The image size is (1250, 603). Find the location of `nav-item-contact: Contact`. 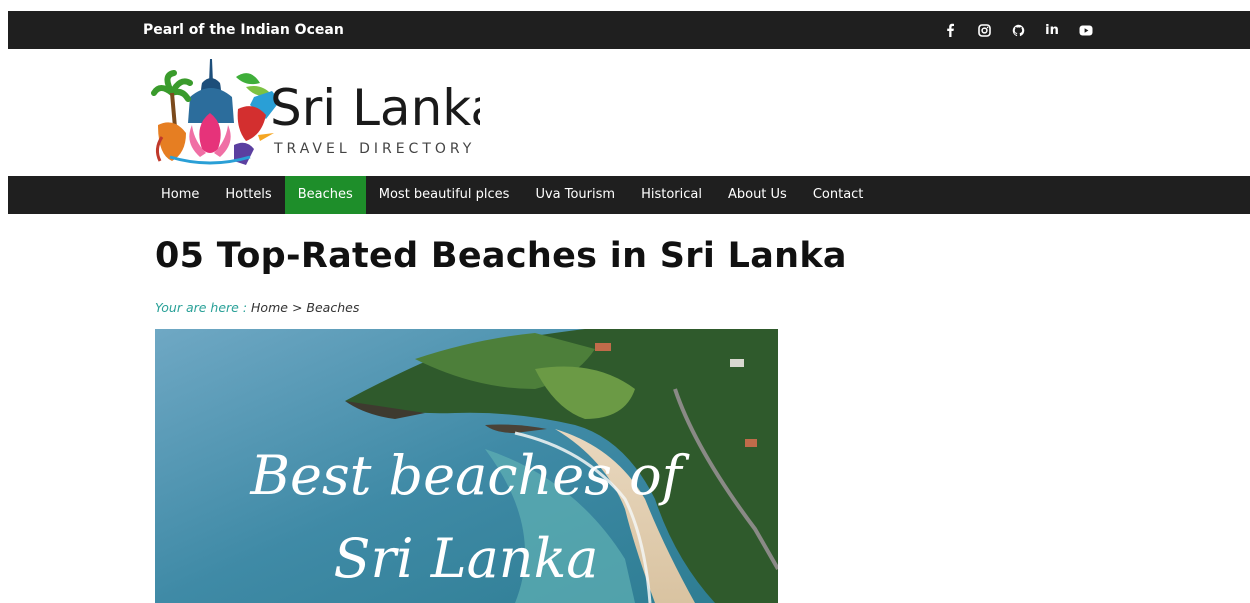

nav-item-contact: Contact is located at coordinates (838, 195).